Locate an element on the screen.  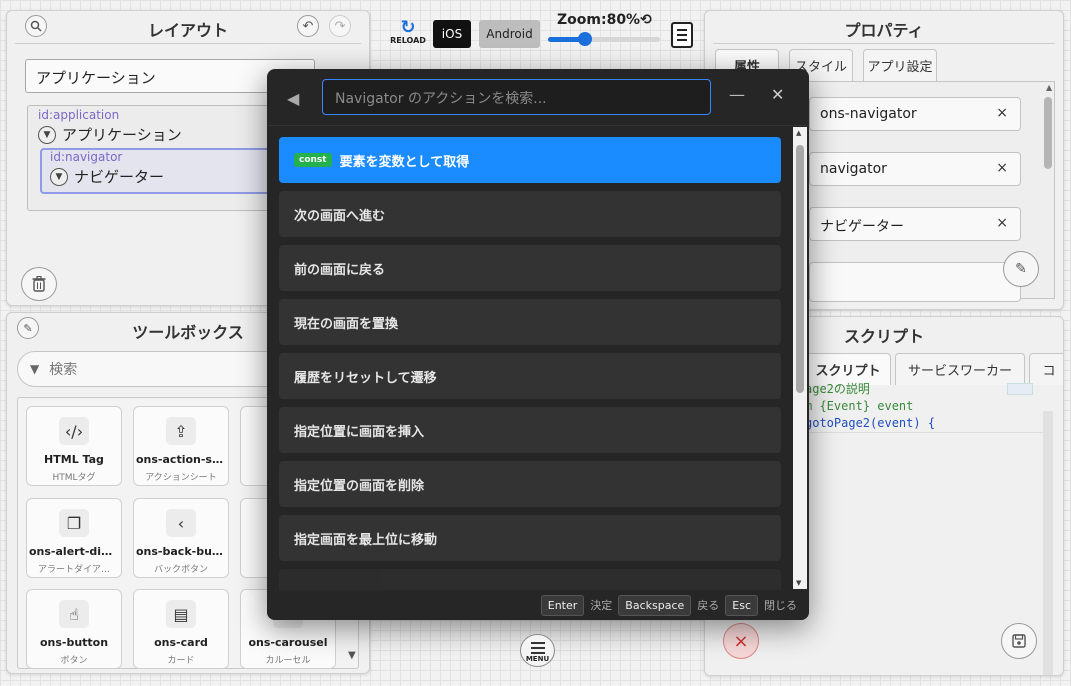
hamburger-icon is located at coordinates (537, 648).